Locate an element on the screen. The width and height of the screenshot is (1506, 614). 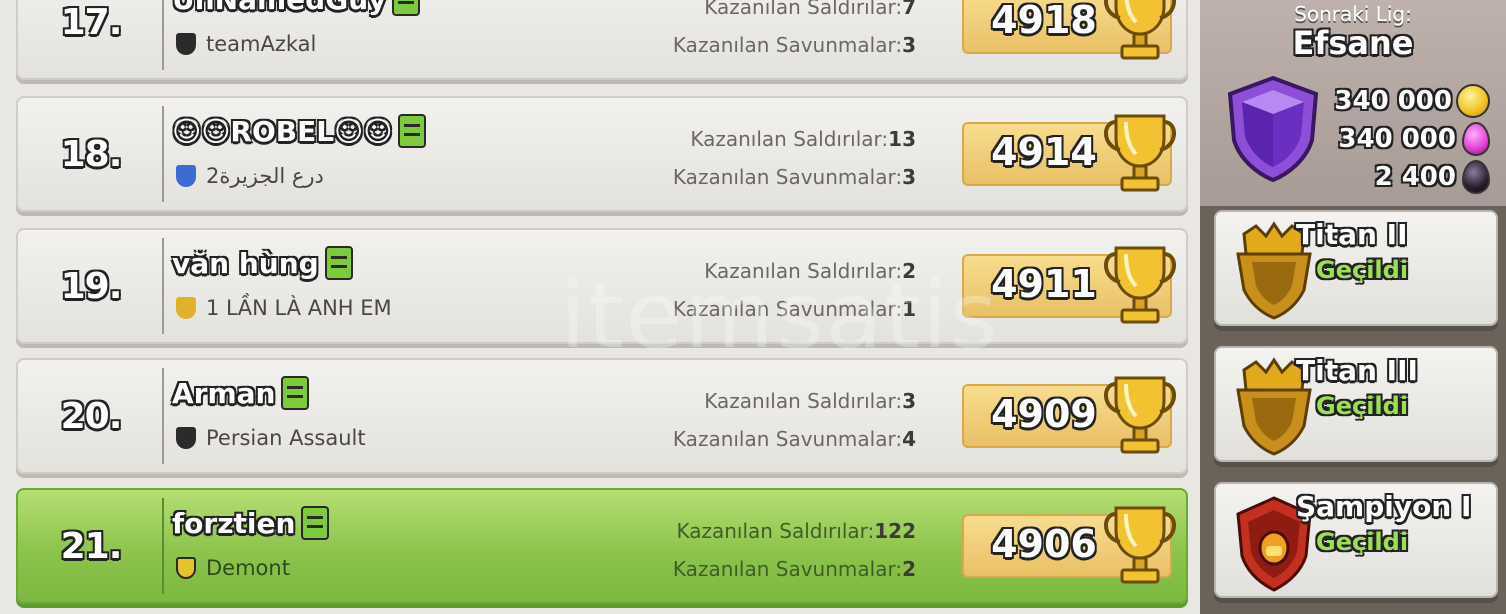
player-name: forztien is located at coordinates (251, 523).